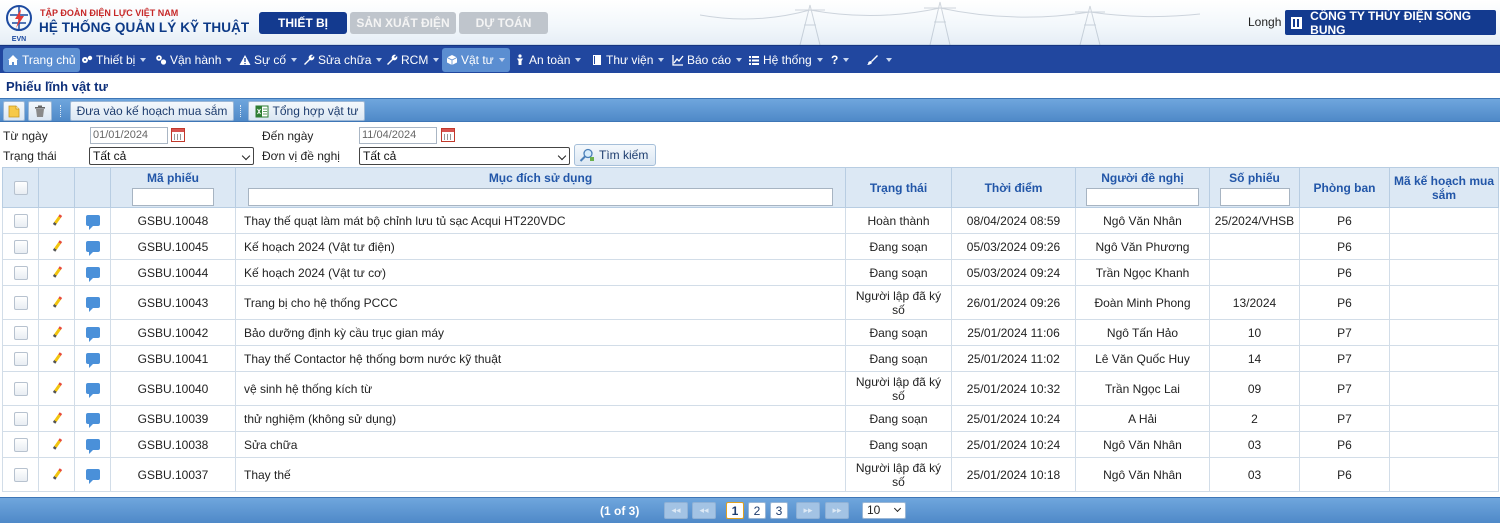 Image resolution: width=1500 pixels, height=523 pixels. What do you see at coordinates (840, 60) in the screenshot?
I see `menu-help: ?` at bounding box center [840, 60].